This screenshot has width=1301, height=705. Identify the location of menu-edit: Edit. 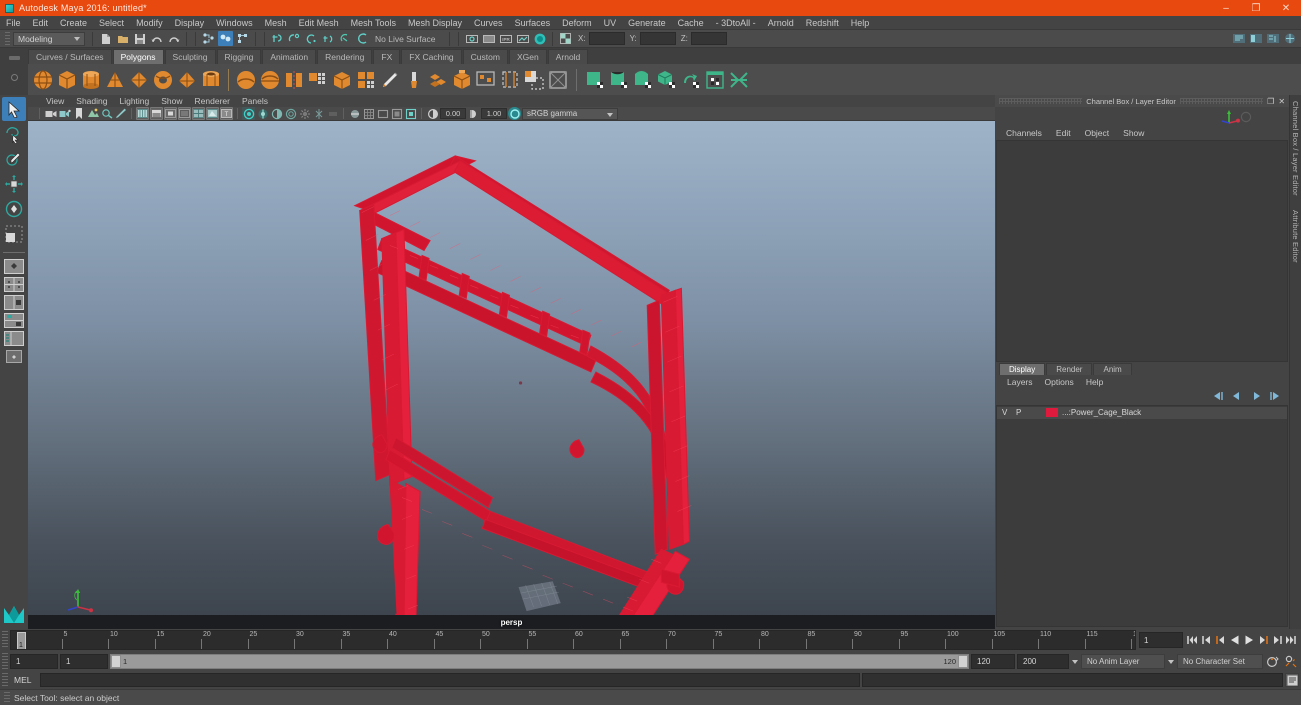
(41, 23).